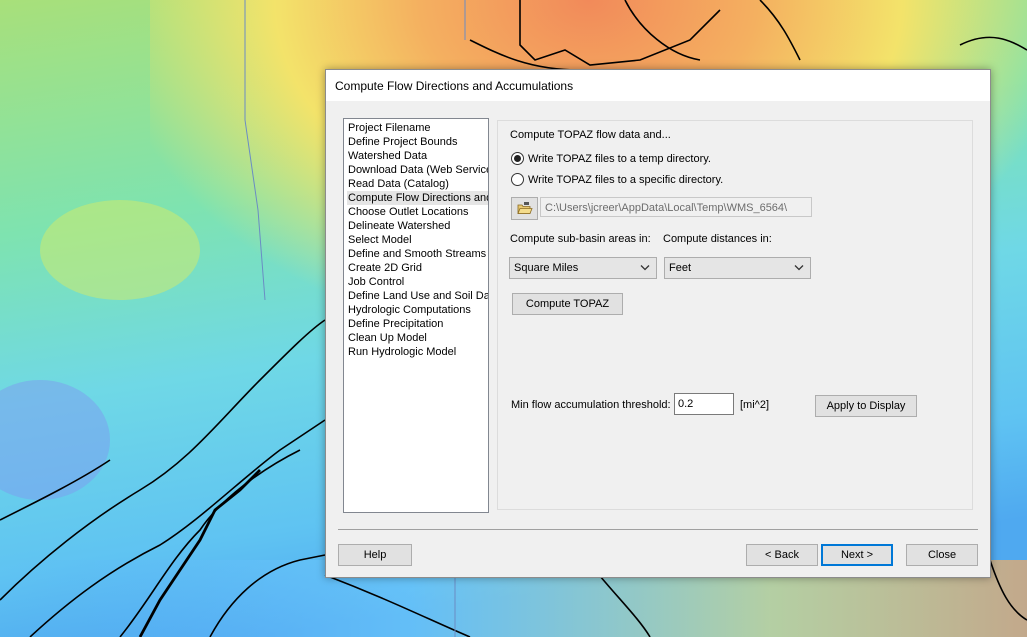  Describe the element at coordinates (376, 282) in the screenshot. I see `step-job-control: Job Control` at that location.